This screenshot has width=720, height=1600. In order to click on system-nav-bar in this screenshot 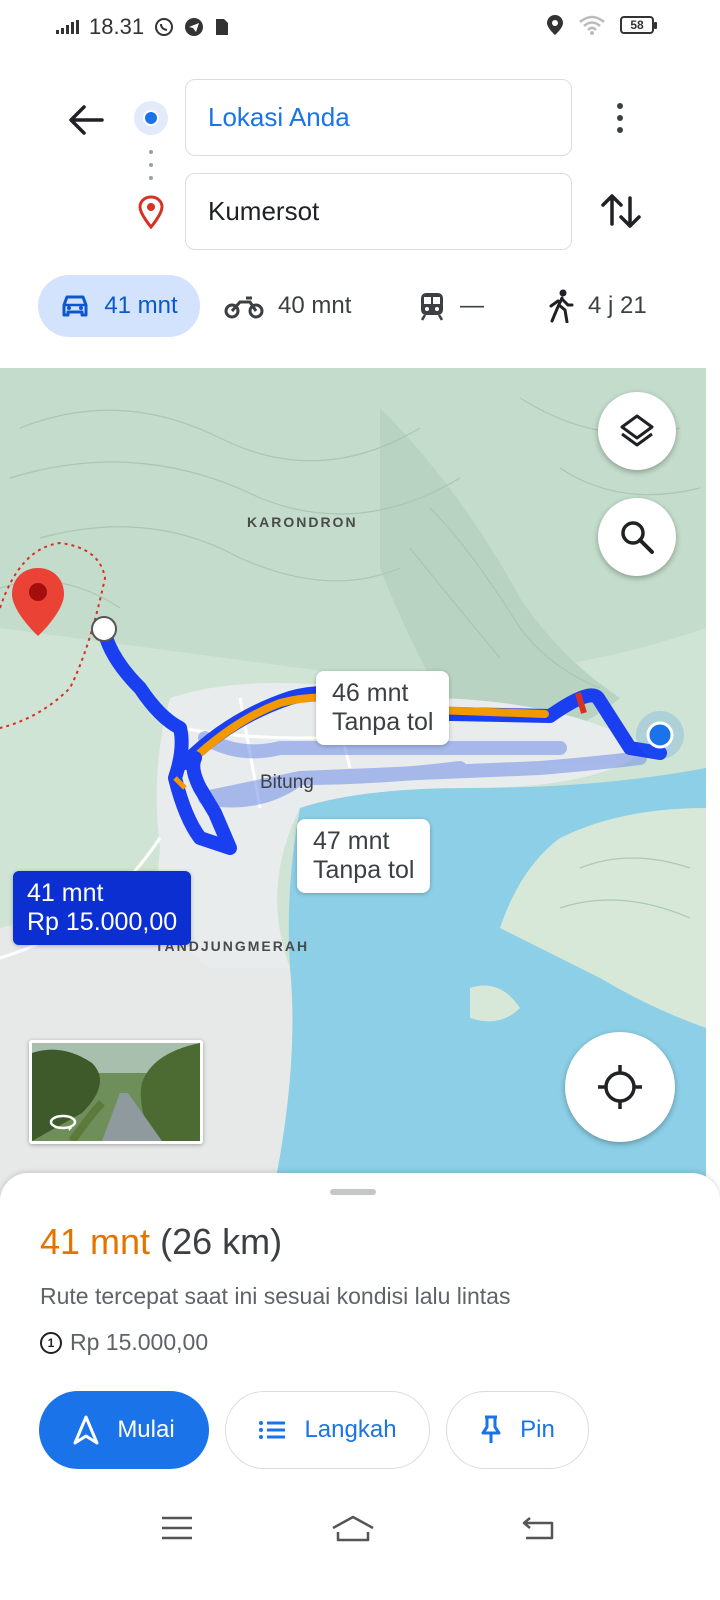, I will do `click(360, 1550)`.